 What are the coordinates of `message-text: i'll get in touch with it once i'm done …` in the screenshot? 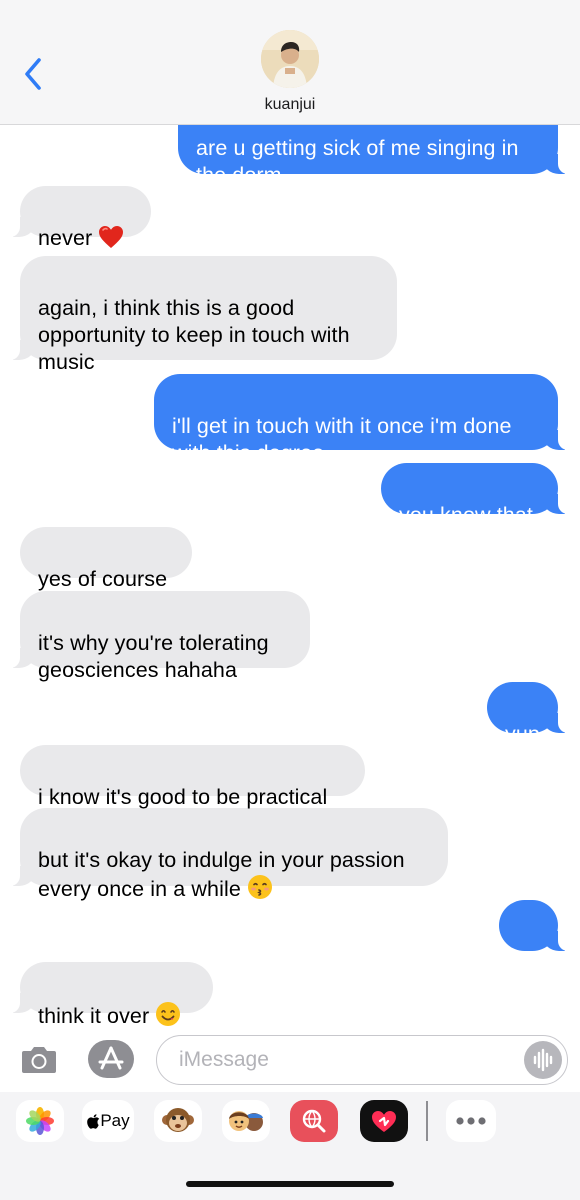 It's located at (342, 439).